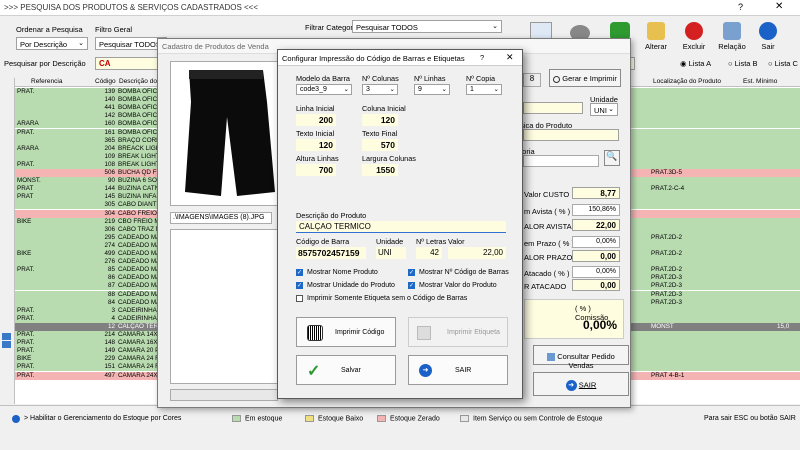 The width and height of the screenshot is (800, 450). I want to click on ncolunas-select: 3 ⌄, so click(380, 89).